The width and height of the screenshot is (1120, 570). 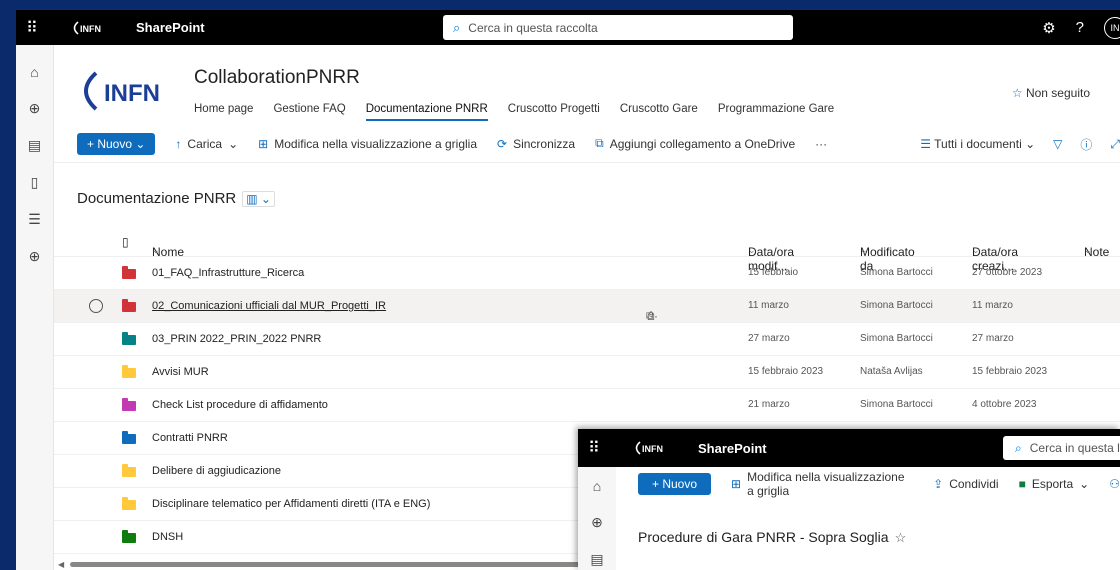 What do you see at coordinates (216, 471) in the screenshot?
I see `row-name: Delibere di aggiudicazione` at bounding box center [216, 471].